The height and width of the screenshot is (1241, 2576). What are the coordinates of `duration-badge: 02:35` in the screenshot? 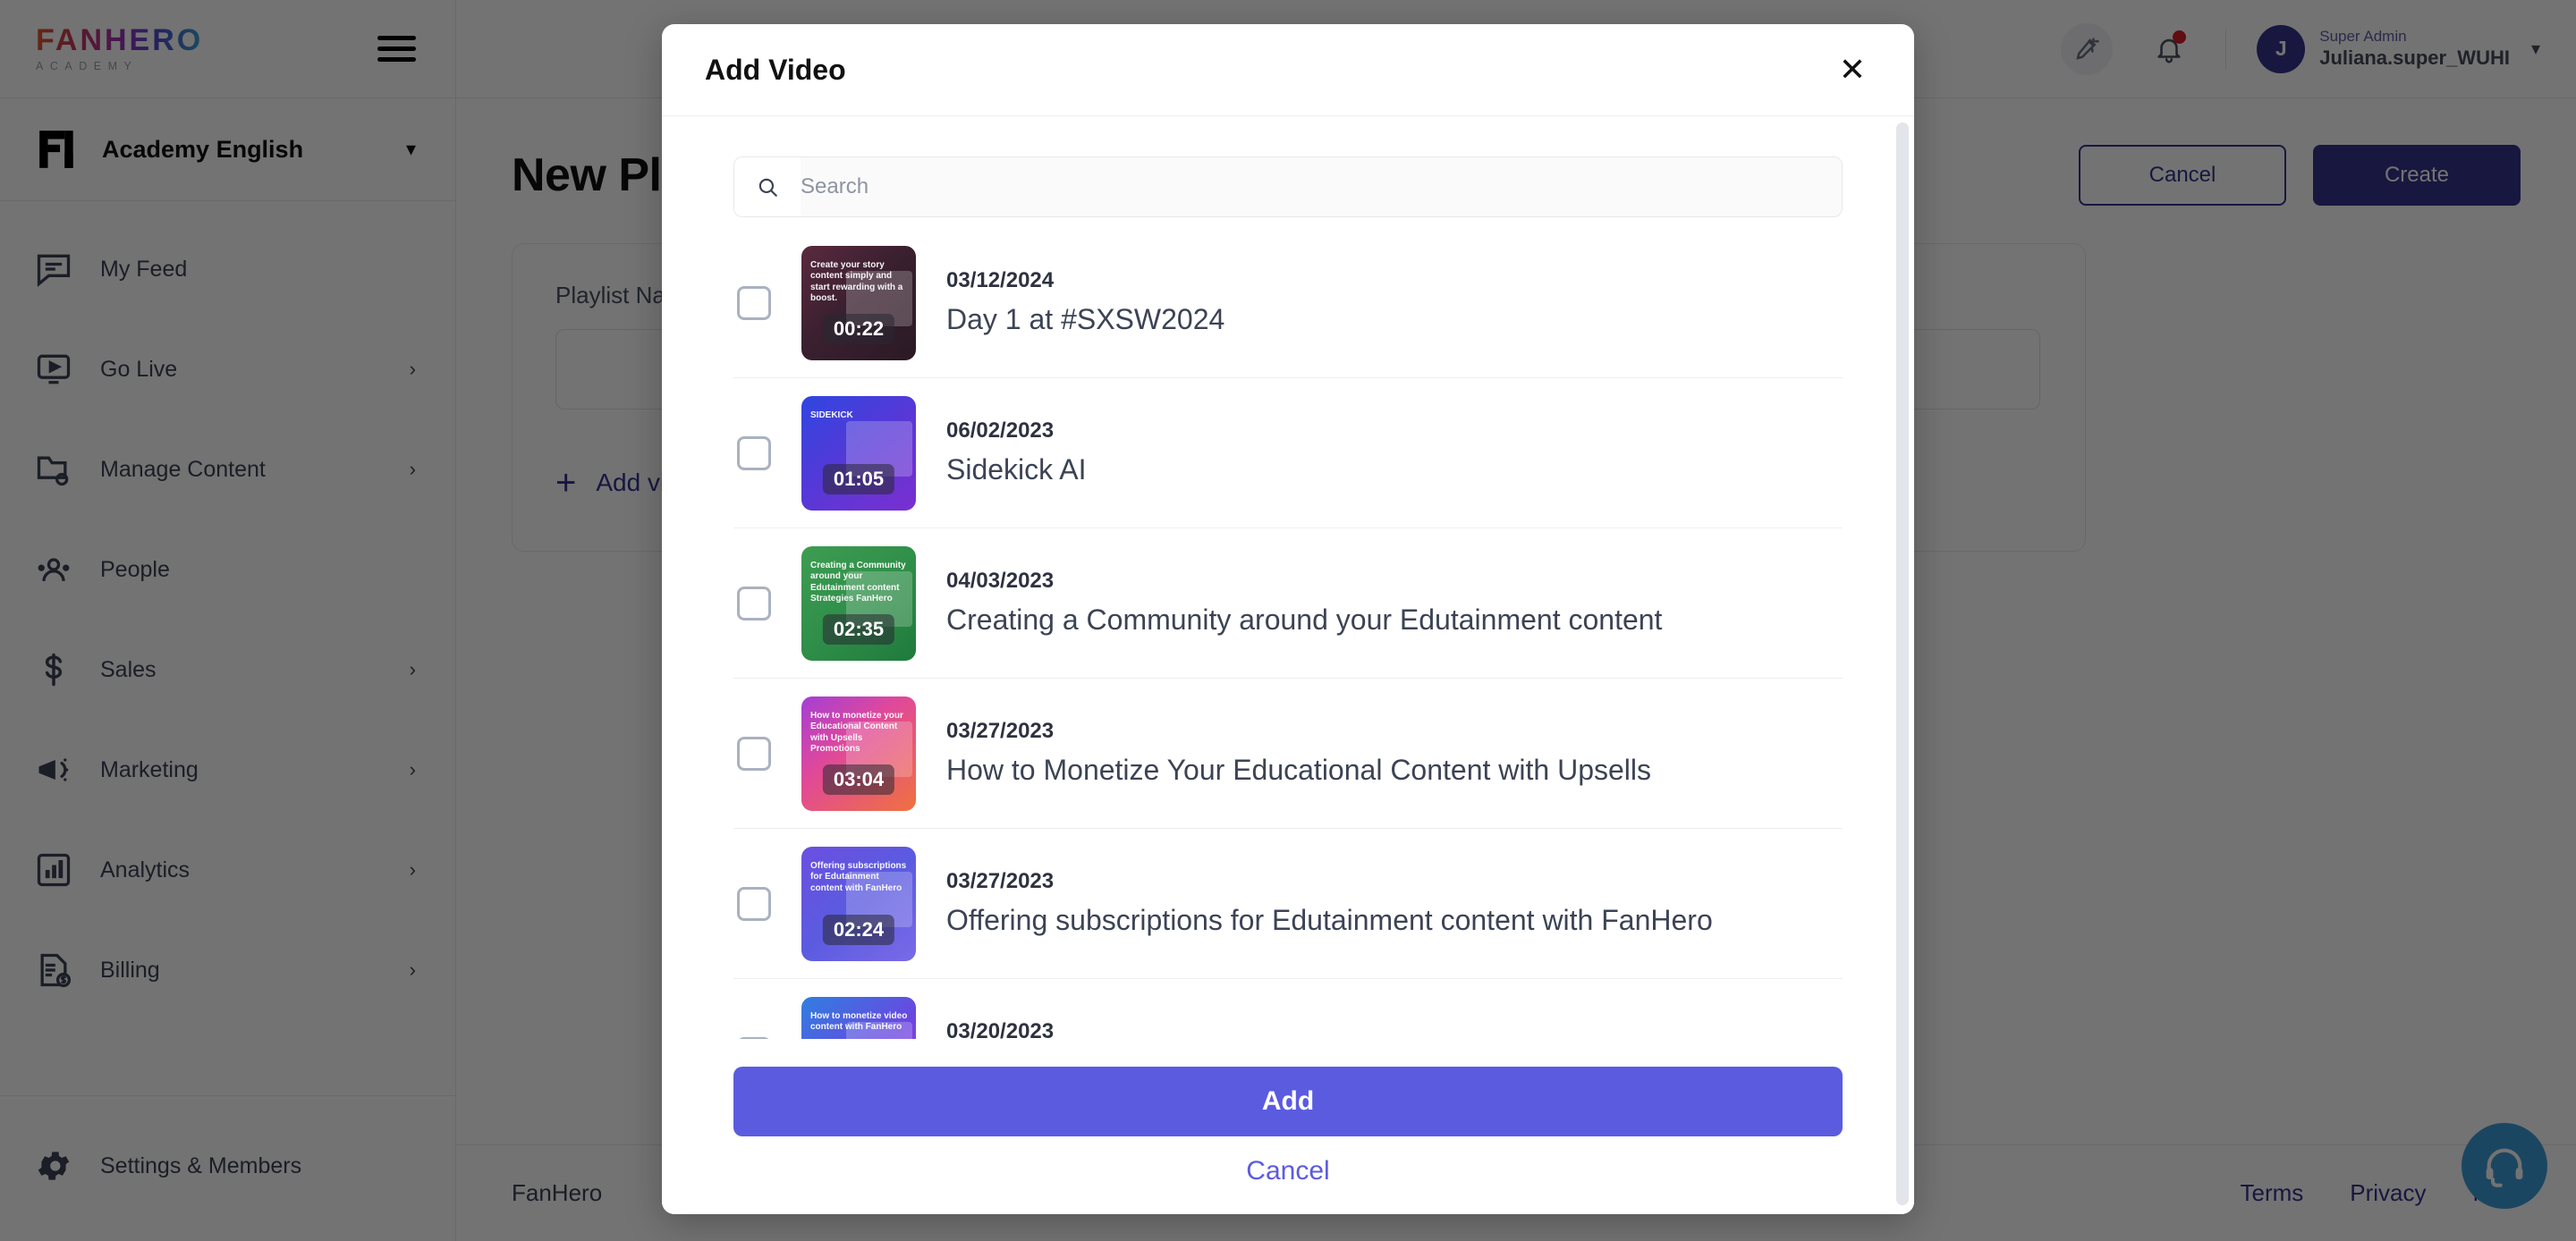 It's located at (858, 629).